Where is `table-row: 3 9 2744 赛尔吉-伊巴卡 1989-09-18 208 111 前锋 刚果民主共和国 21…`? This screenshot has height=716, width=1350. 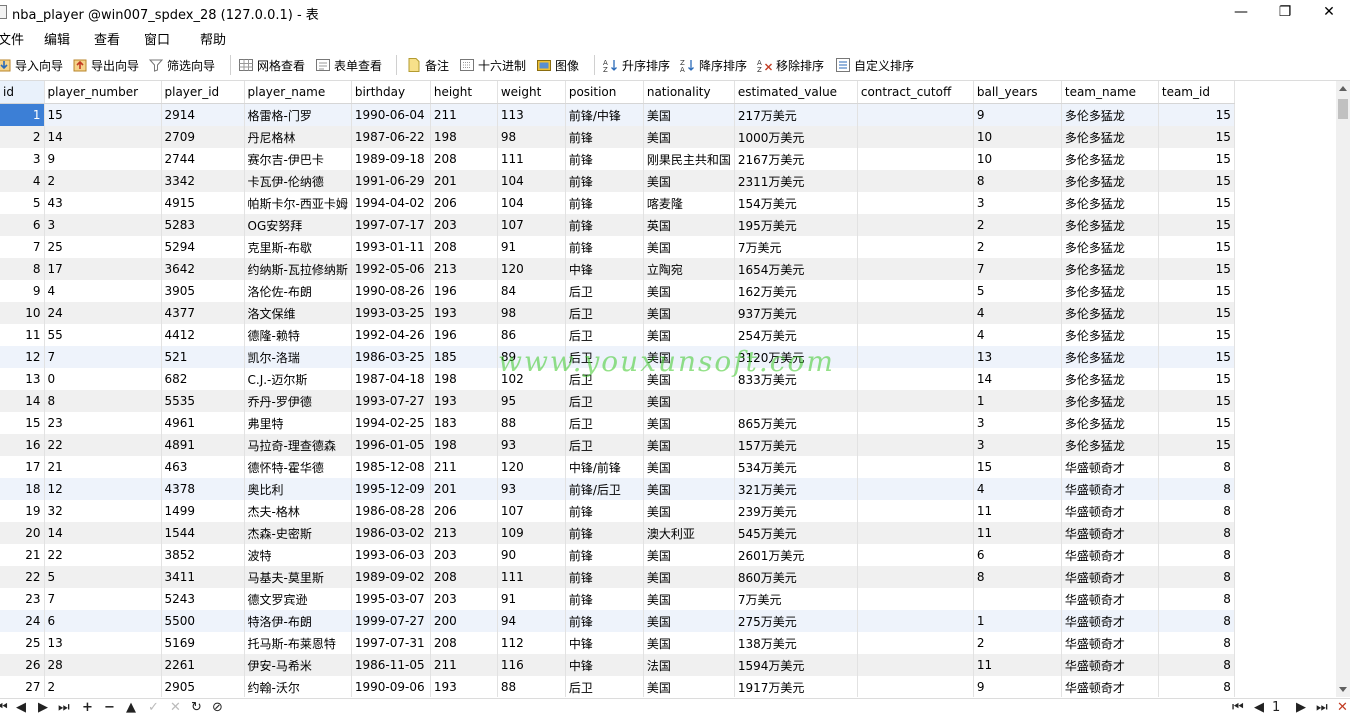
table-row: 3 9 2744 赛尔吉-伊巴卡 1989-09-18 208 111 前锋 刚果民主共和国 21… is located at coordinates (617, 159).